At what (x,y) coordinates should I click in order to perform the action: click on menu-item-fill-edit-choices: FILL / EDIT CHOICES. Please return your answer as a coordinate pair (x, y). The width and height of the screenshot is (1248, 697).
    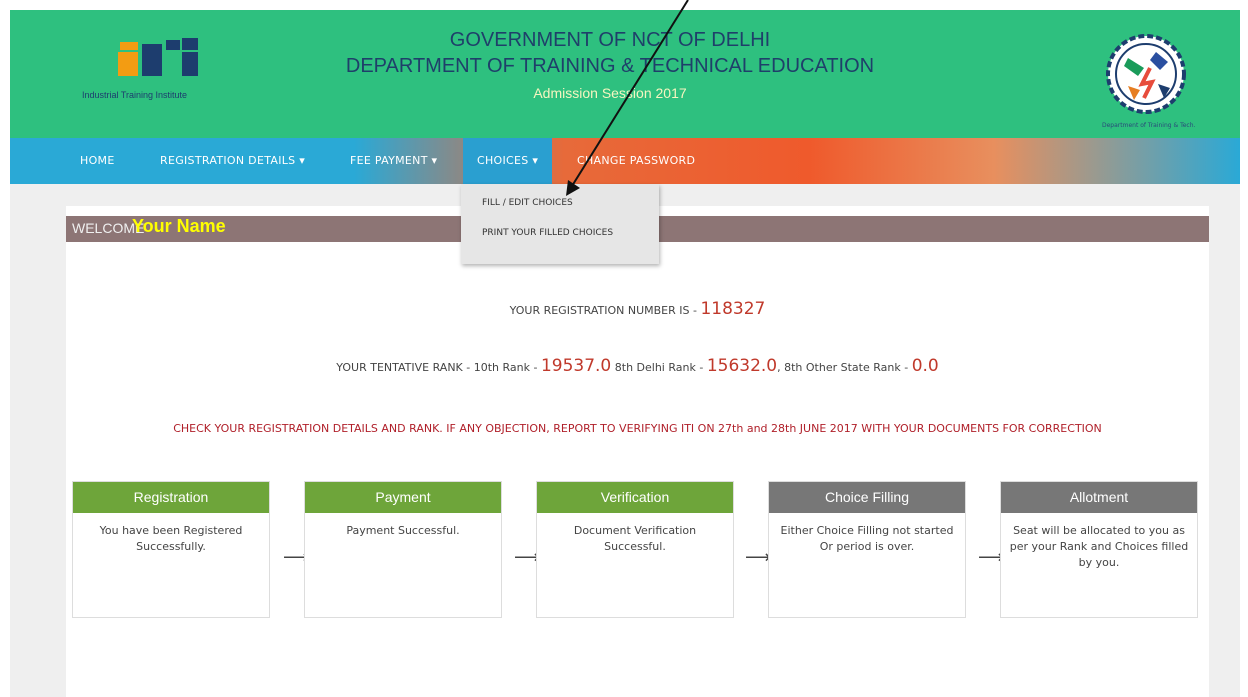
    Looking at the image, I should click on (527, 203).